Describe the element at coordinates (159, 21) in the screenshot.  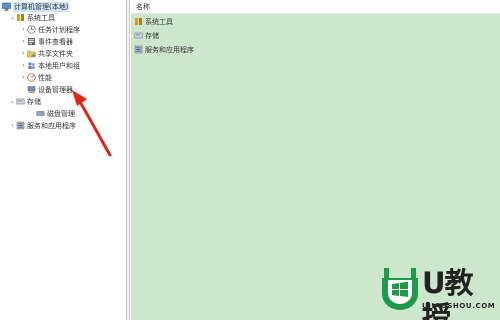
I see `list-item-label: 系统工具` at that location.